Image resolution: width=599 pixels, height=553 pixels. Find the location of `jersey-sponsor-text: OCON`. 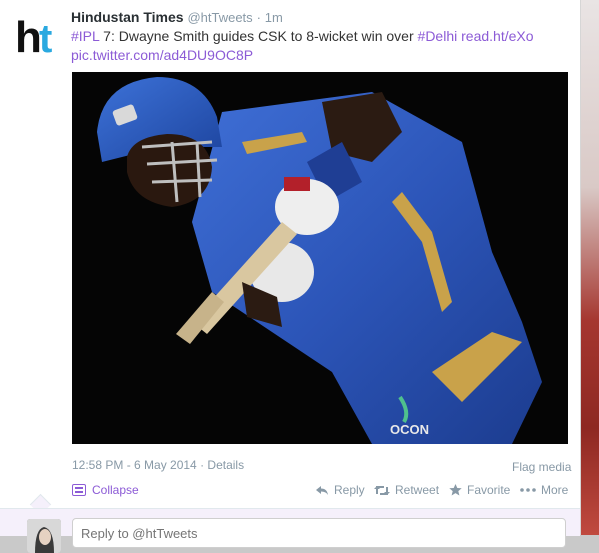

jersey-sponsor-text: OCON is located at coordinates (409, 429).